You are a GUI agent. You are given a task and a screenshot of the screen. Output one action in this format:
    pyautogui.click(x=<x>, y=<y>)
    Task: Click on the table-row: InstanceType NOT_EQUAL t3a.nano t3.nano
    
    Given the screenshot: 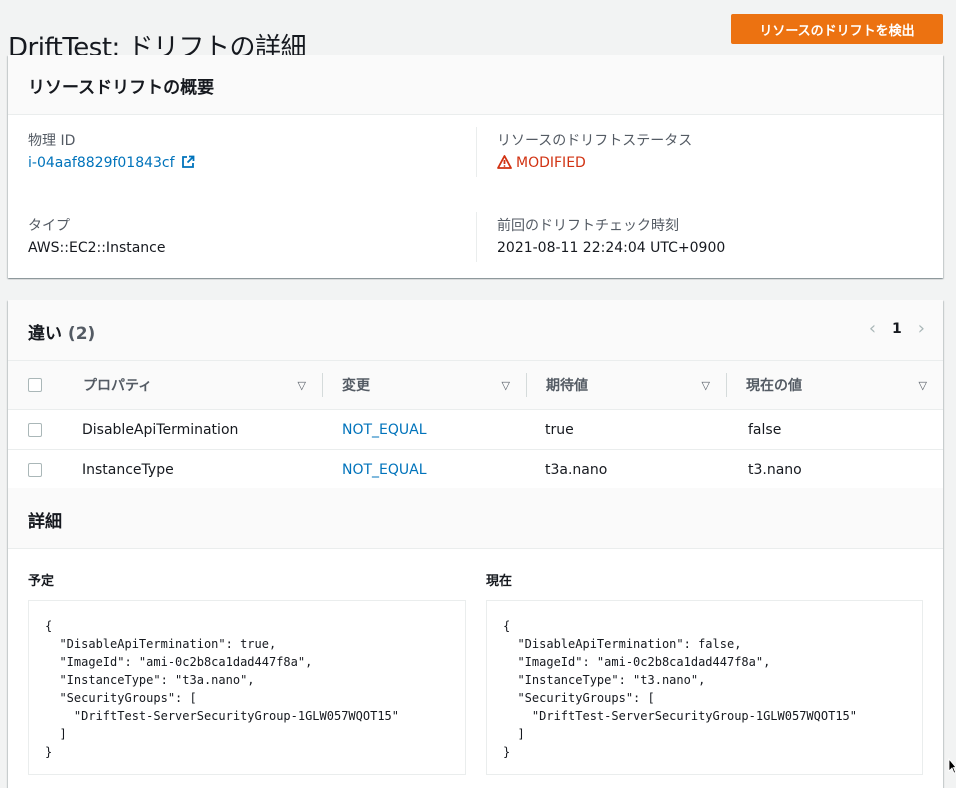 What is the action you would take?
    pyautogui.click(x=475, y=469)
    